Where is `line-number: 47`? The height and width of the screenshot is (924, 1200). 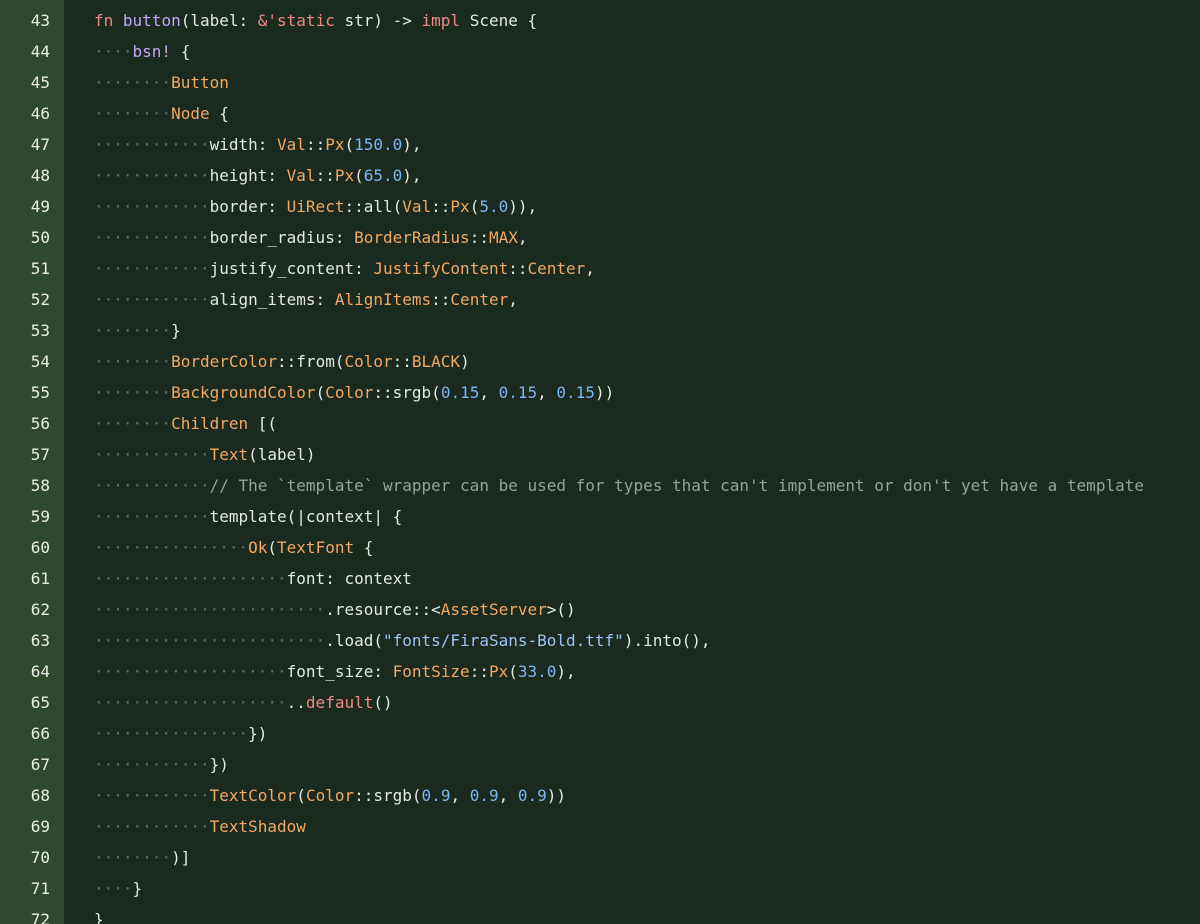
line-number: 47 is located at coordinates (40, 144).